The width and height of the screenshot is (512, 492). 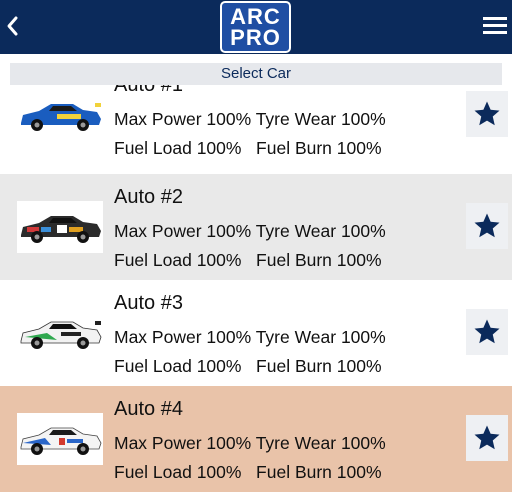 What do you see at coordinates (495, 26) in the screenshot?
I see `menu-button` at bounding box center [495, 26].